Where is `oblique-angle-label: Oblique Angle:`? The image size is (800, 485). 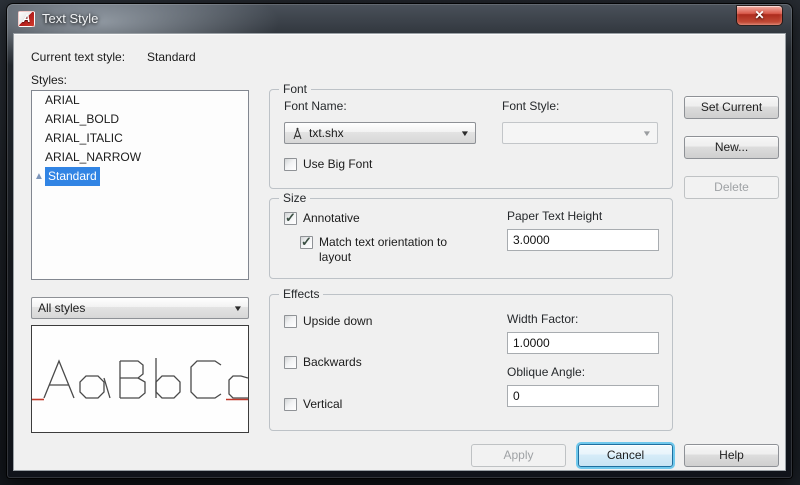 oblique-angle-label: Oblique Angle: is located at coordinates (546, 372).